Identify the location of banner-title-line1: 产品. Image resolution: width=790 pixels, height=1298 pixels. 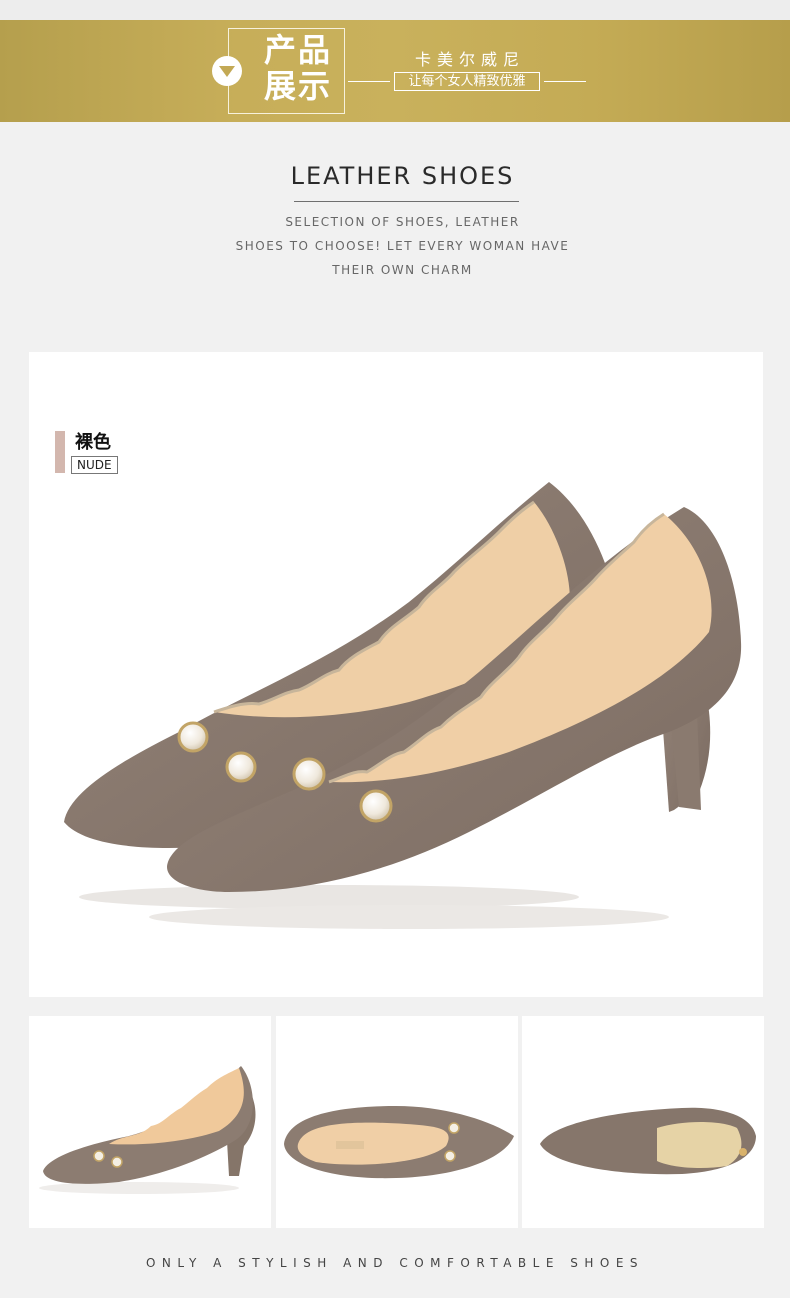
(298, 50).